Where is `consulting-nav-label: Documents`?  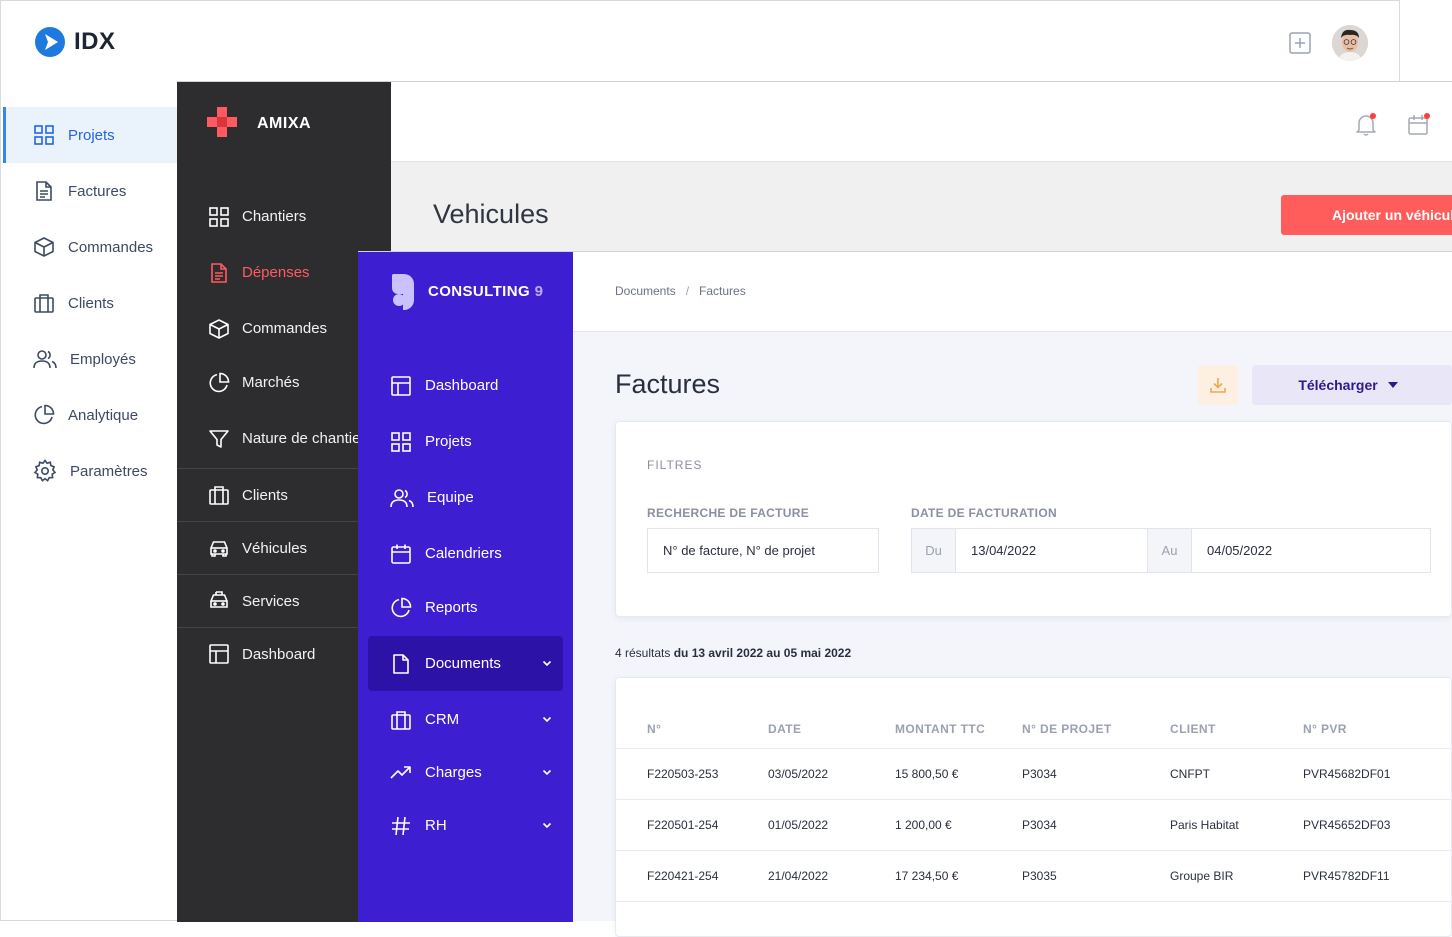
consulting-nav-label: Documents is located at coordinates (463, 663).